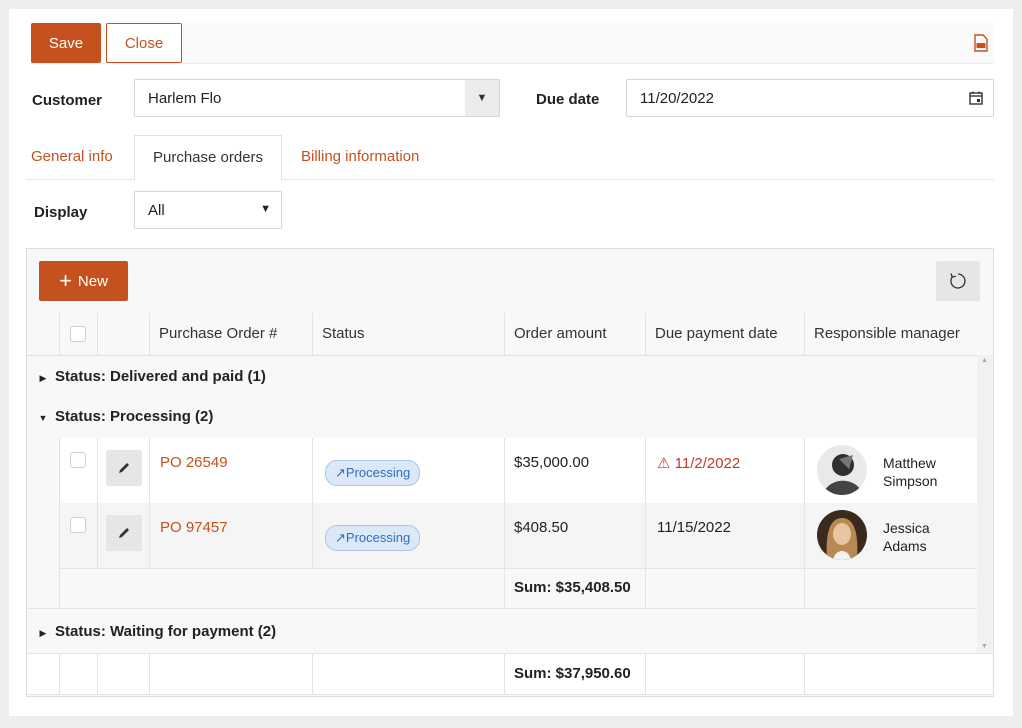 This screenshot has width=1022, height=728. What do you see at coordinates (512, 43) in the screenshot?
I see `toolbar: Save Close` at bounding box center [512, 43].